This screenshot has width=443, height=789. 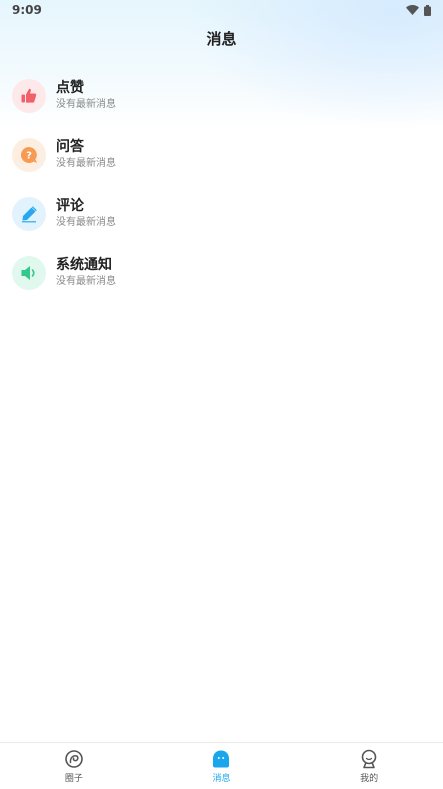 I want to click on wifi-icon, so click(x=412, y=10).